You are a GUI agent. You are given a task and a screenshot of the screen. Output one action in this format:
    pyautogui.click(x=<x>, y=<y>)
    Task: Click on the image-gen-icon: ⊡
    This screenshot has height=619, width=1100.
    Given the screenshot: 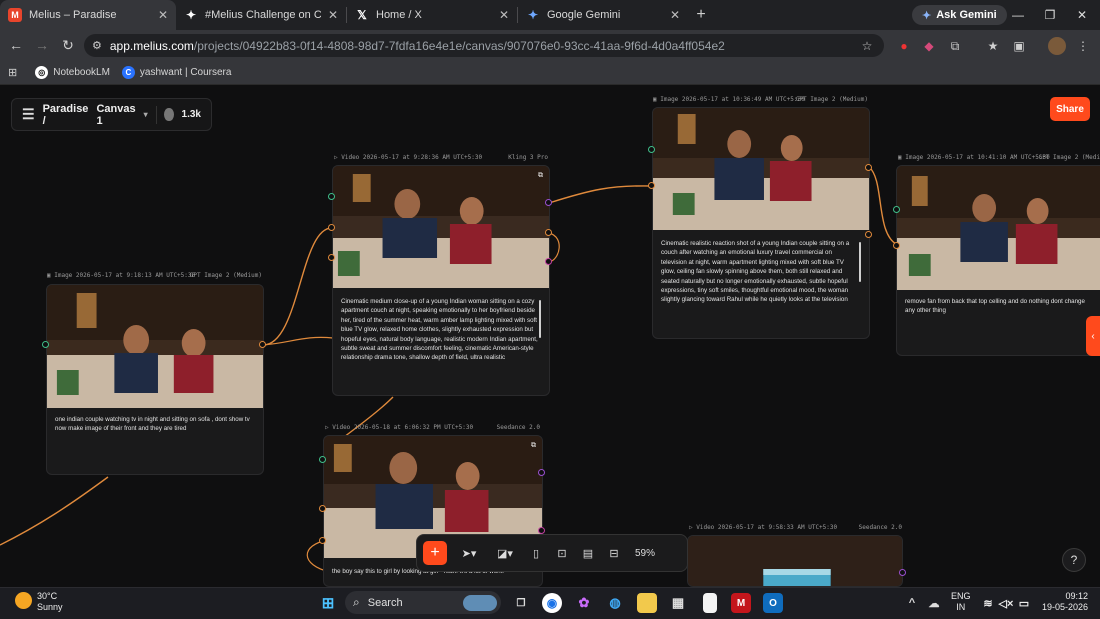 What is the action you would take?
    pyautogui.click(x=562, y=553)
    